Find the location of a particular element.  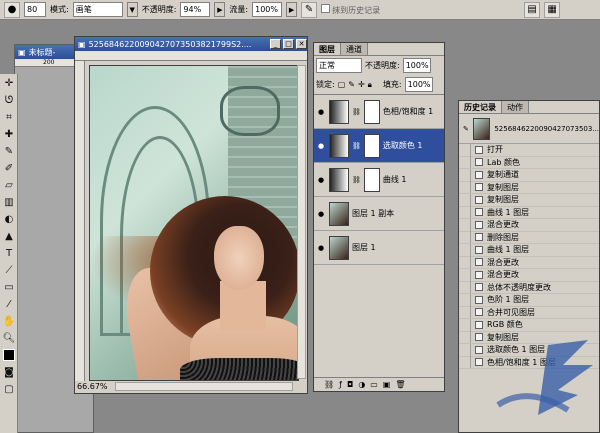

airbrush-icon: ✎ is located at coordinates (309, 9).